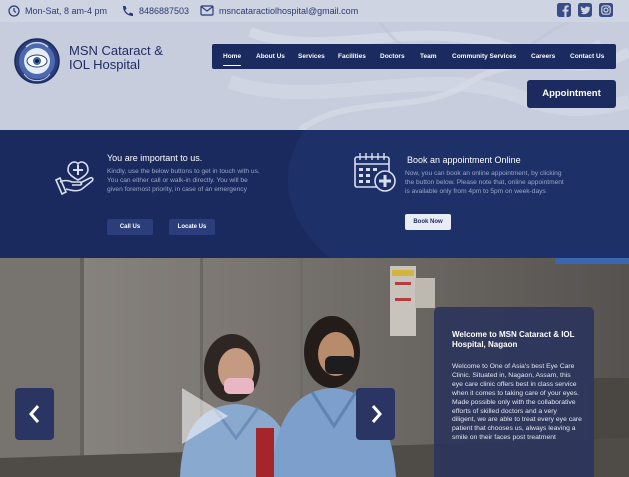 The image size is (629, 477). What do you see at coordinates (352, 56) in the screenshot?
I see `nav-facilities: Facilities` at bounding box center [352, 56].